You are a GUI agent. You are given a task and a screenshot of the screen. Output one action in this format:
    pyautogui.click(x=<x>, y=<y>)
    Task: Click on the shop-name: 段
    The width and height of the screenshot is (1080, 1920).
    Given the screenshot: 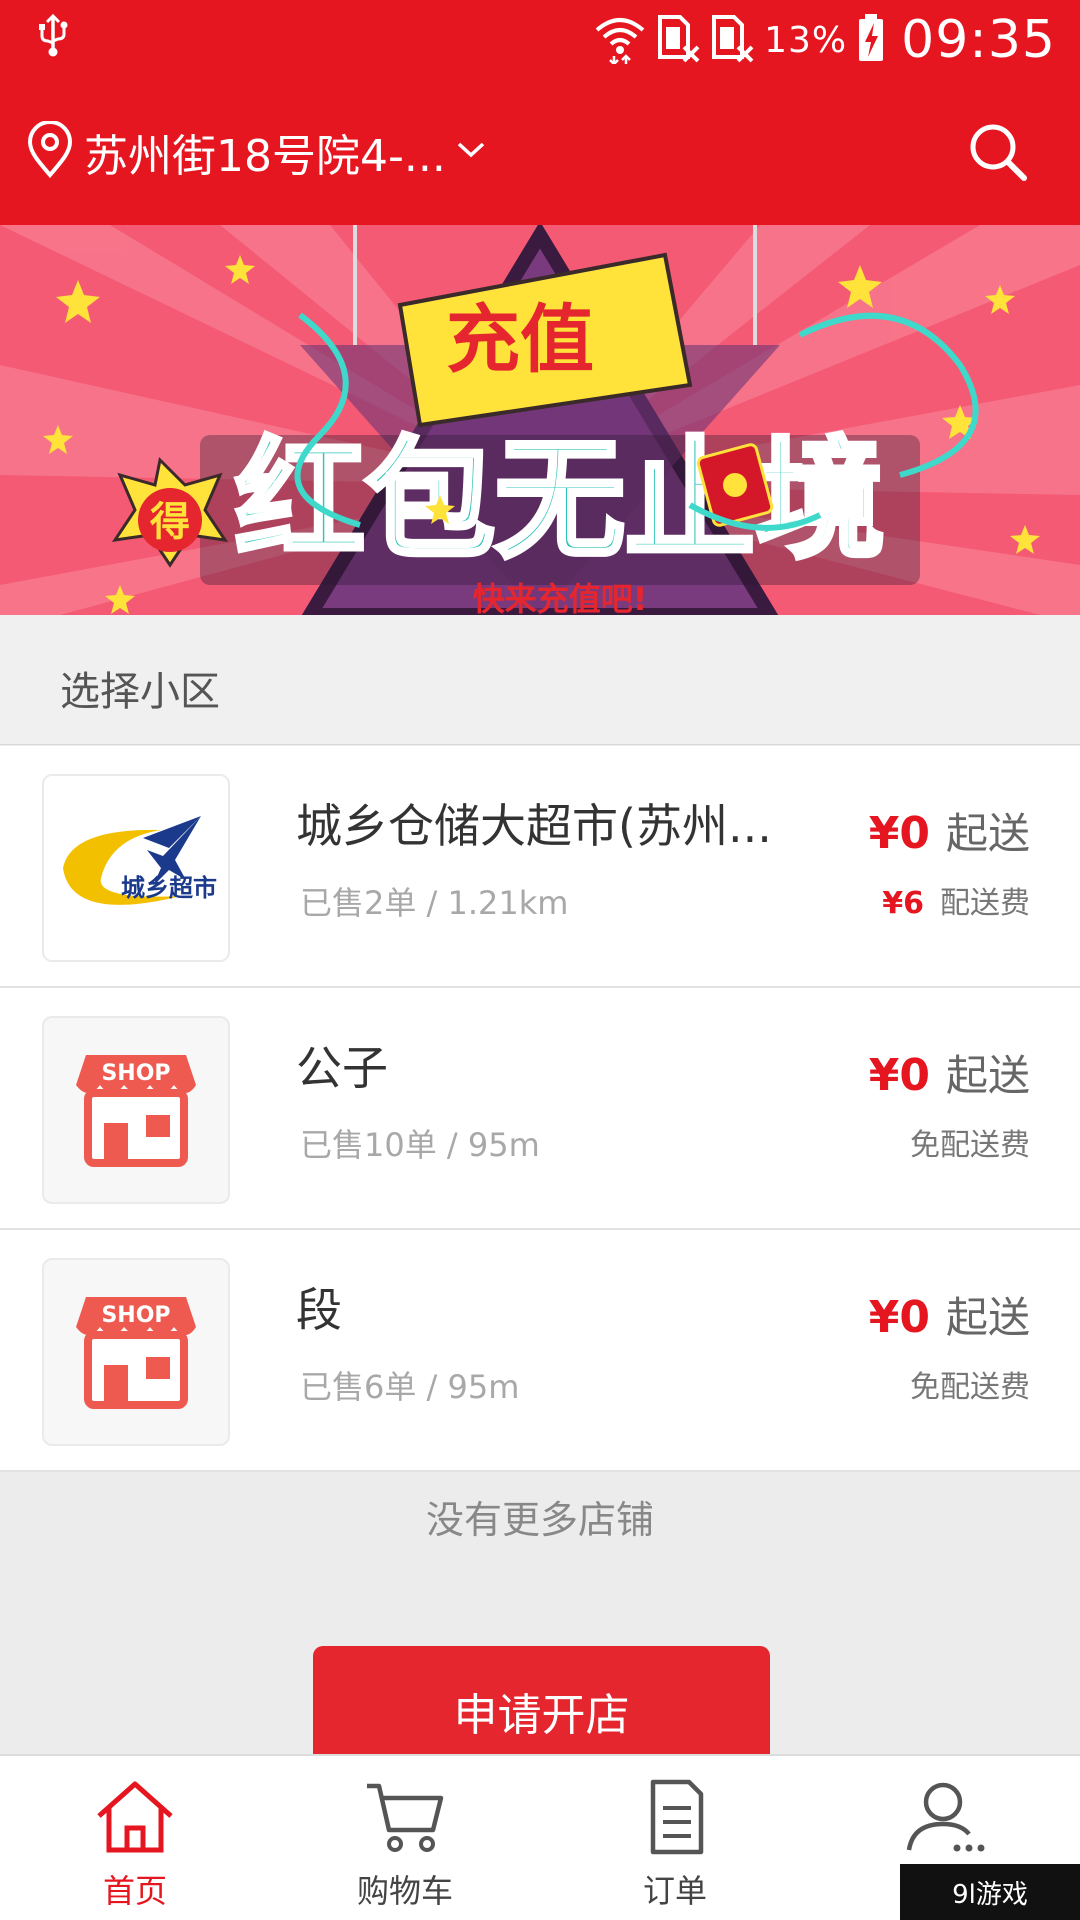 What is the action you would take?
    pyautogui.click(x=319, y=1310)
    